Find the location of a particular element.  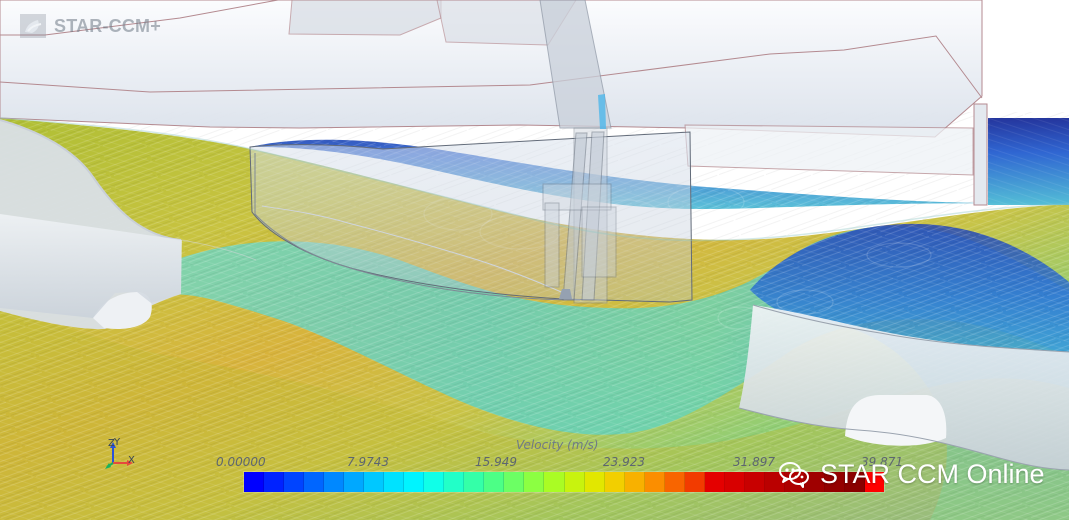

wechat-icon is located at coordinates (794, 475).